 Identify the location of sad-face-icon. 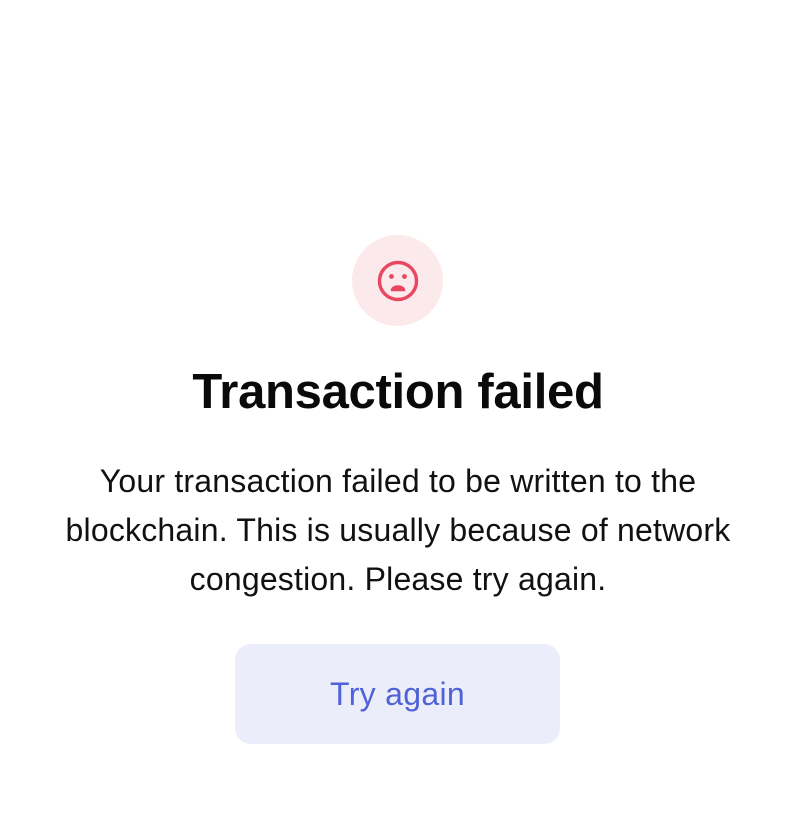
(397, 280).